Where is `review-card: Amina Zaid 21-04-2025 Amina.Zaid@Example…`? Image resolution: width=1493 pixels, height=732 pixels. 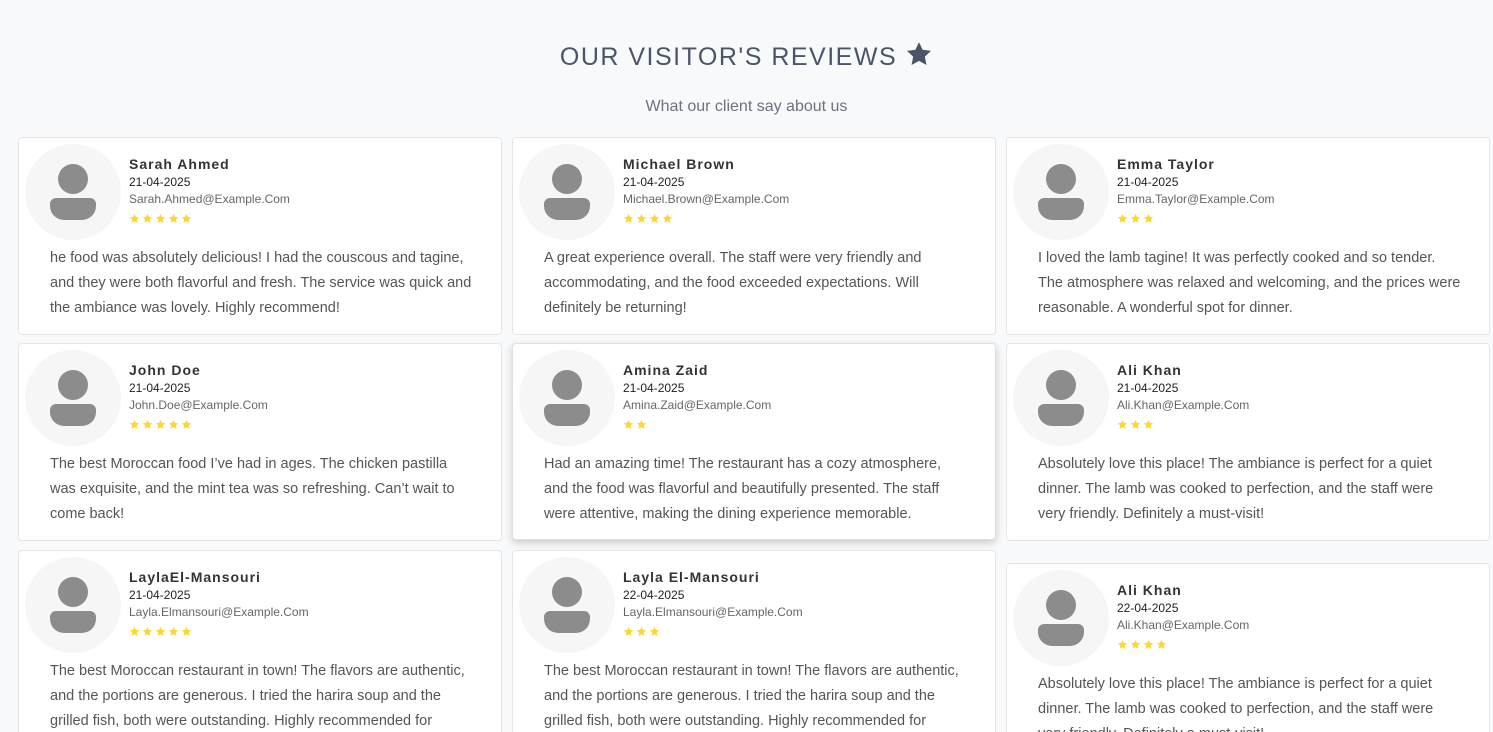
review-card: Amina Zaid 21-04-2025 Amina.Zaid@Example… is located at coordinates (754, 441).